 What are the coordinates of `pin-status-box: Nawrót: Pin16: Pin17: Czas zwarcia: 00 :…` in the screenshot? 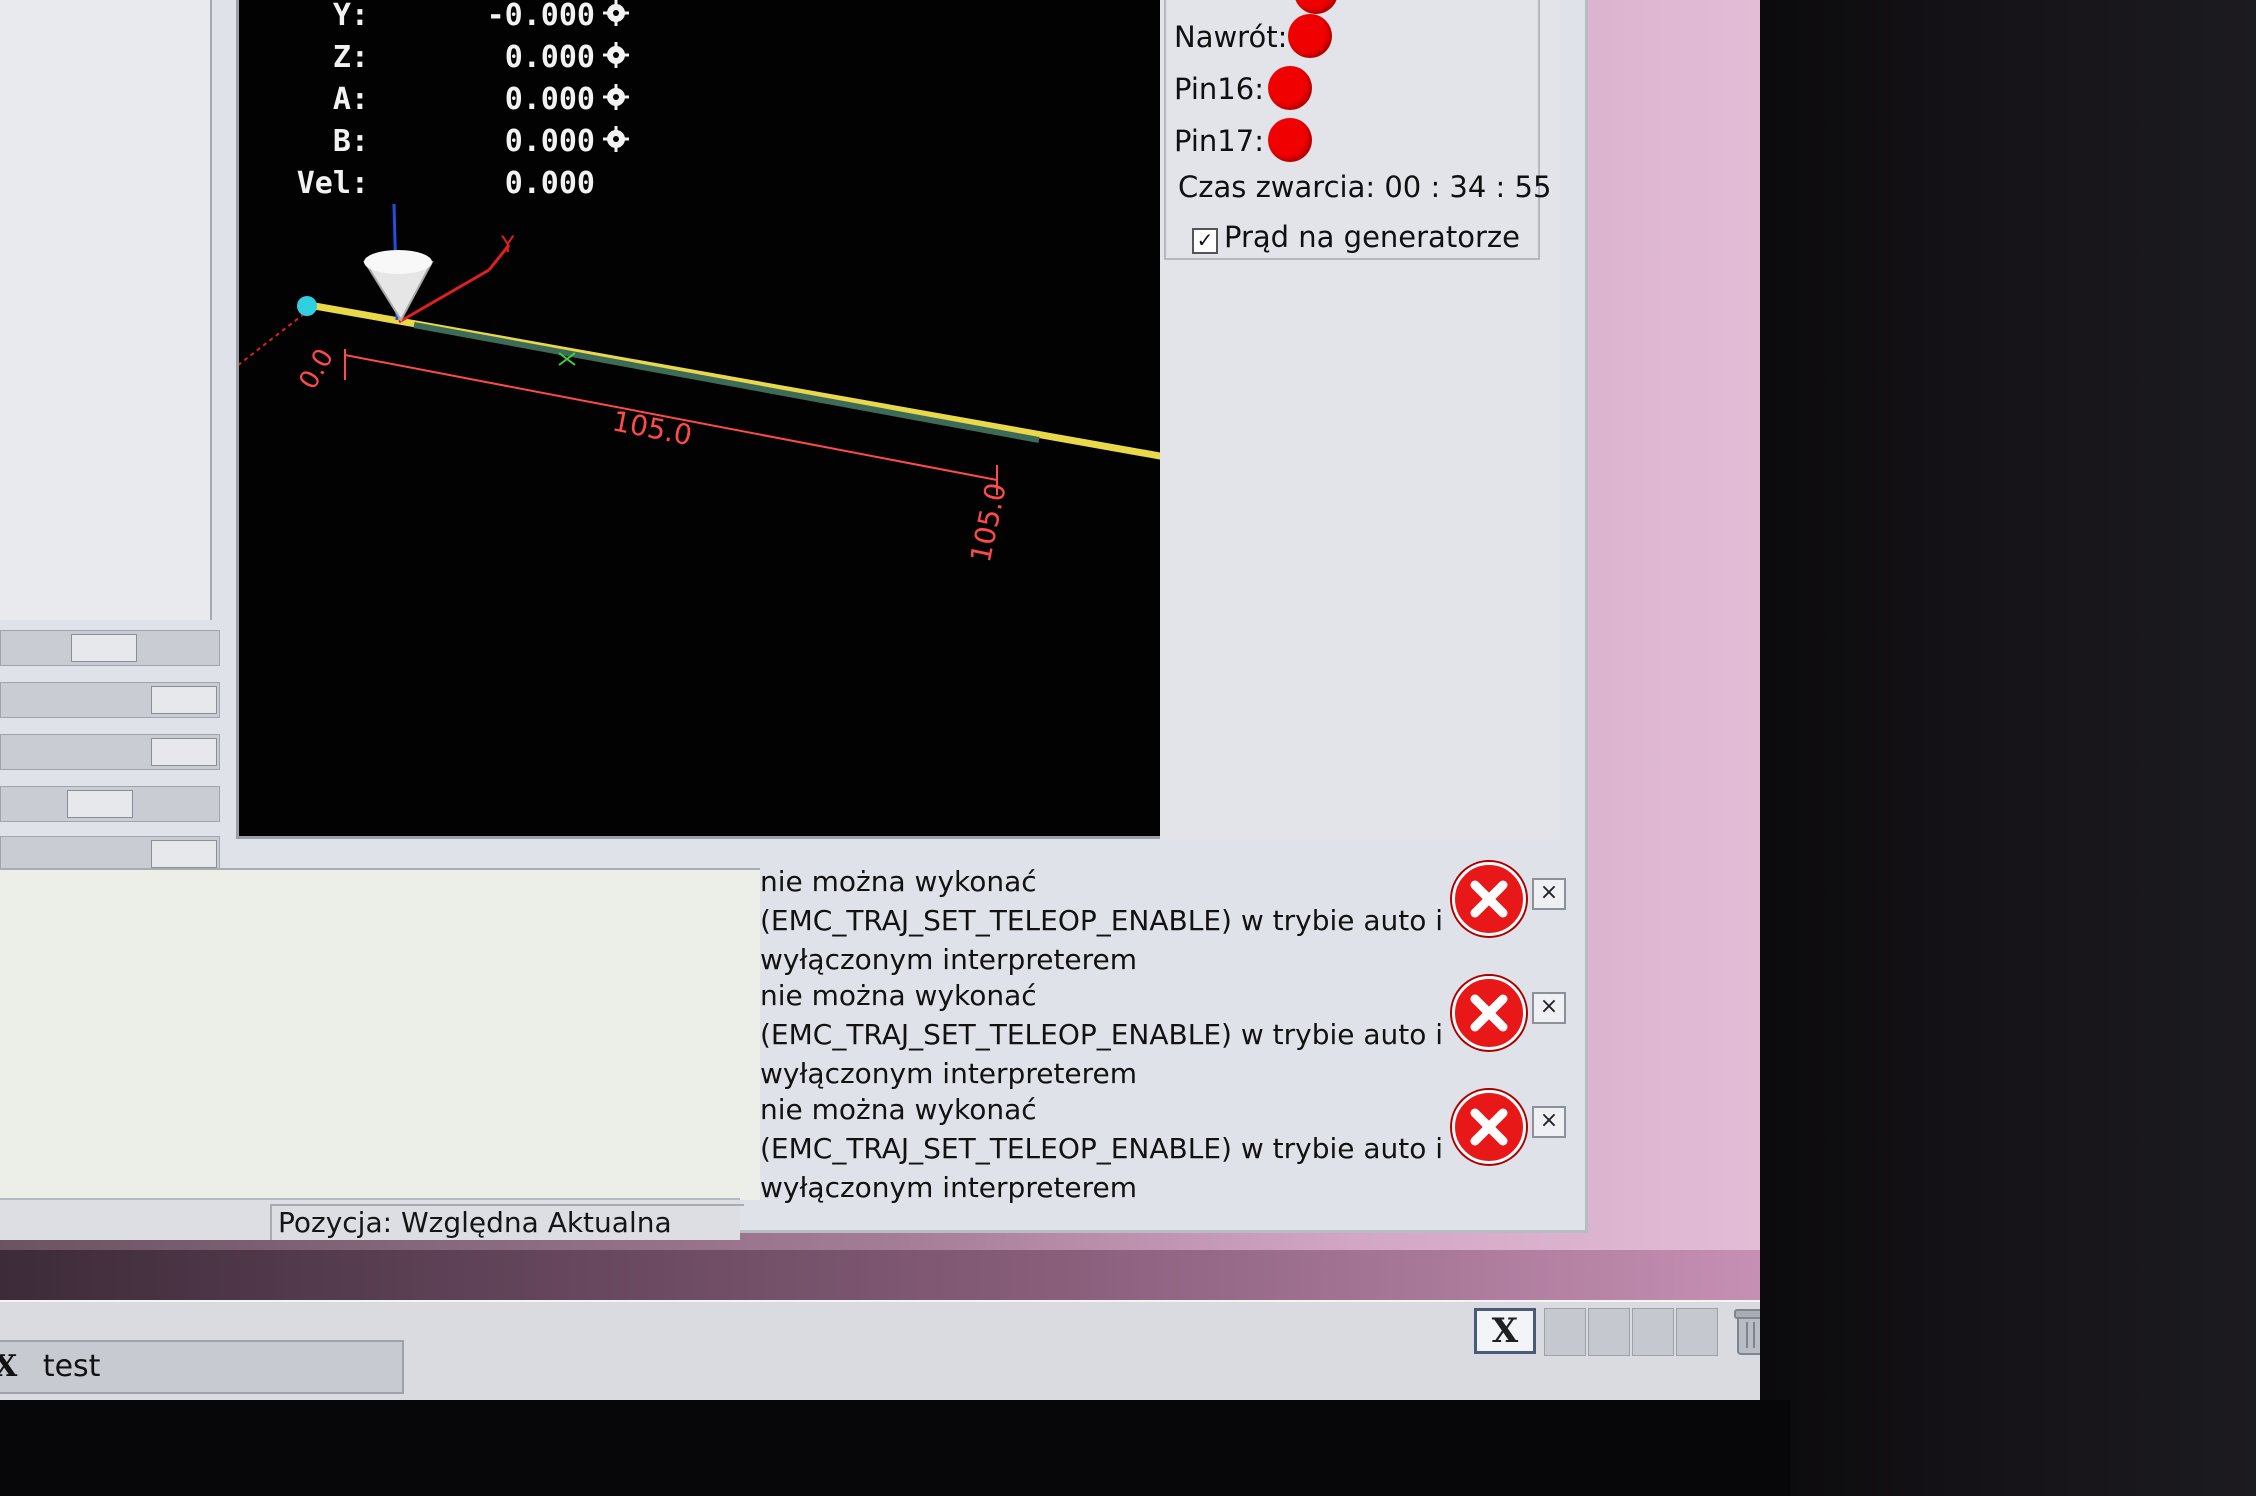 It's located at (1357, 130).